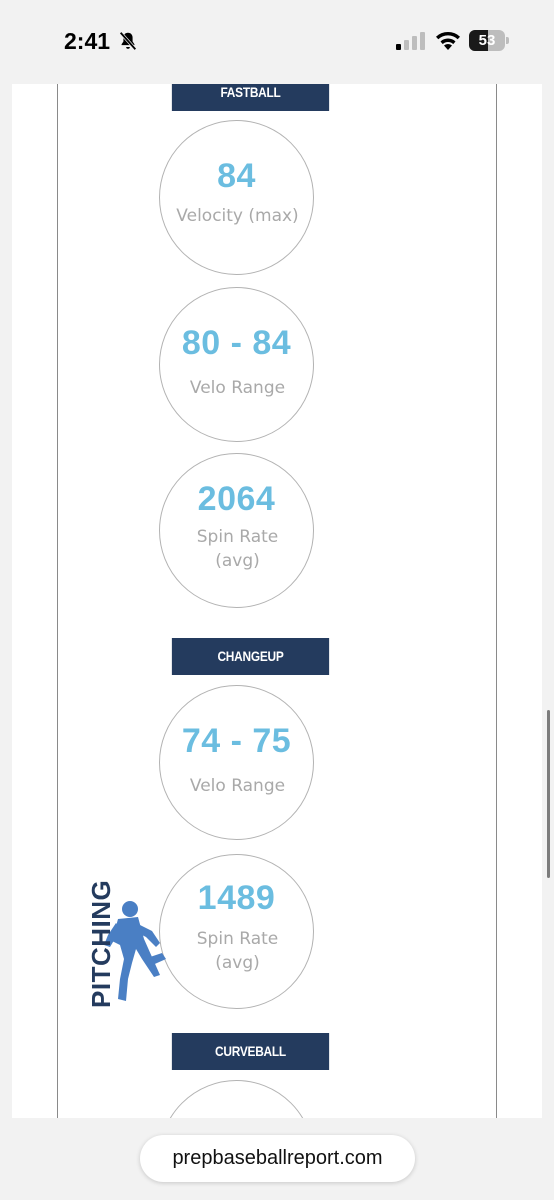 Image resolution: width=554 pixels, height=1200 pixels. Describe the element at coordinates (448, 40) in the screenshot. I see `wifi-icon` at that location.